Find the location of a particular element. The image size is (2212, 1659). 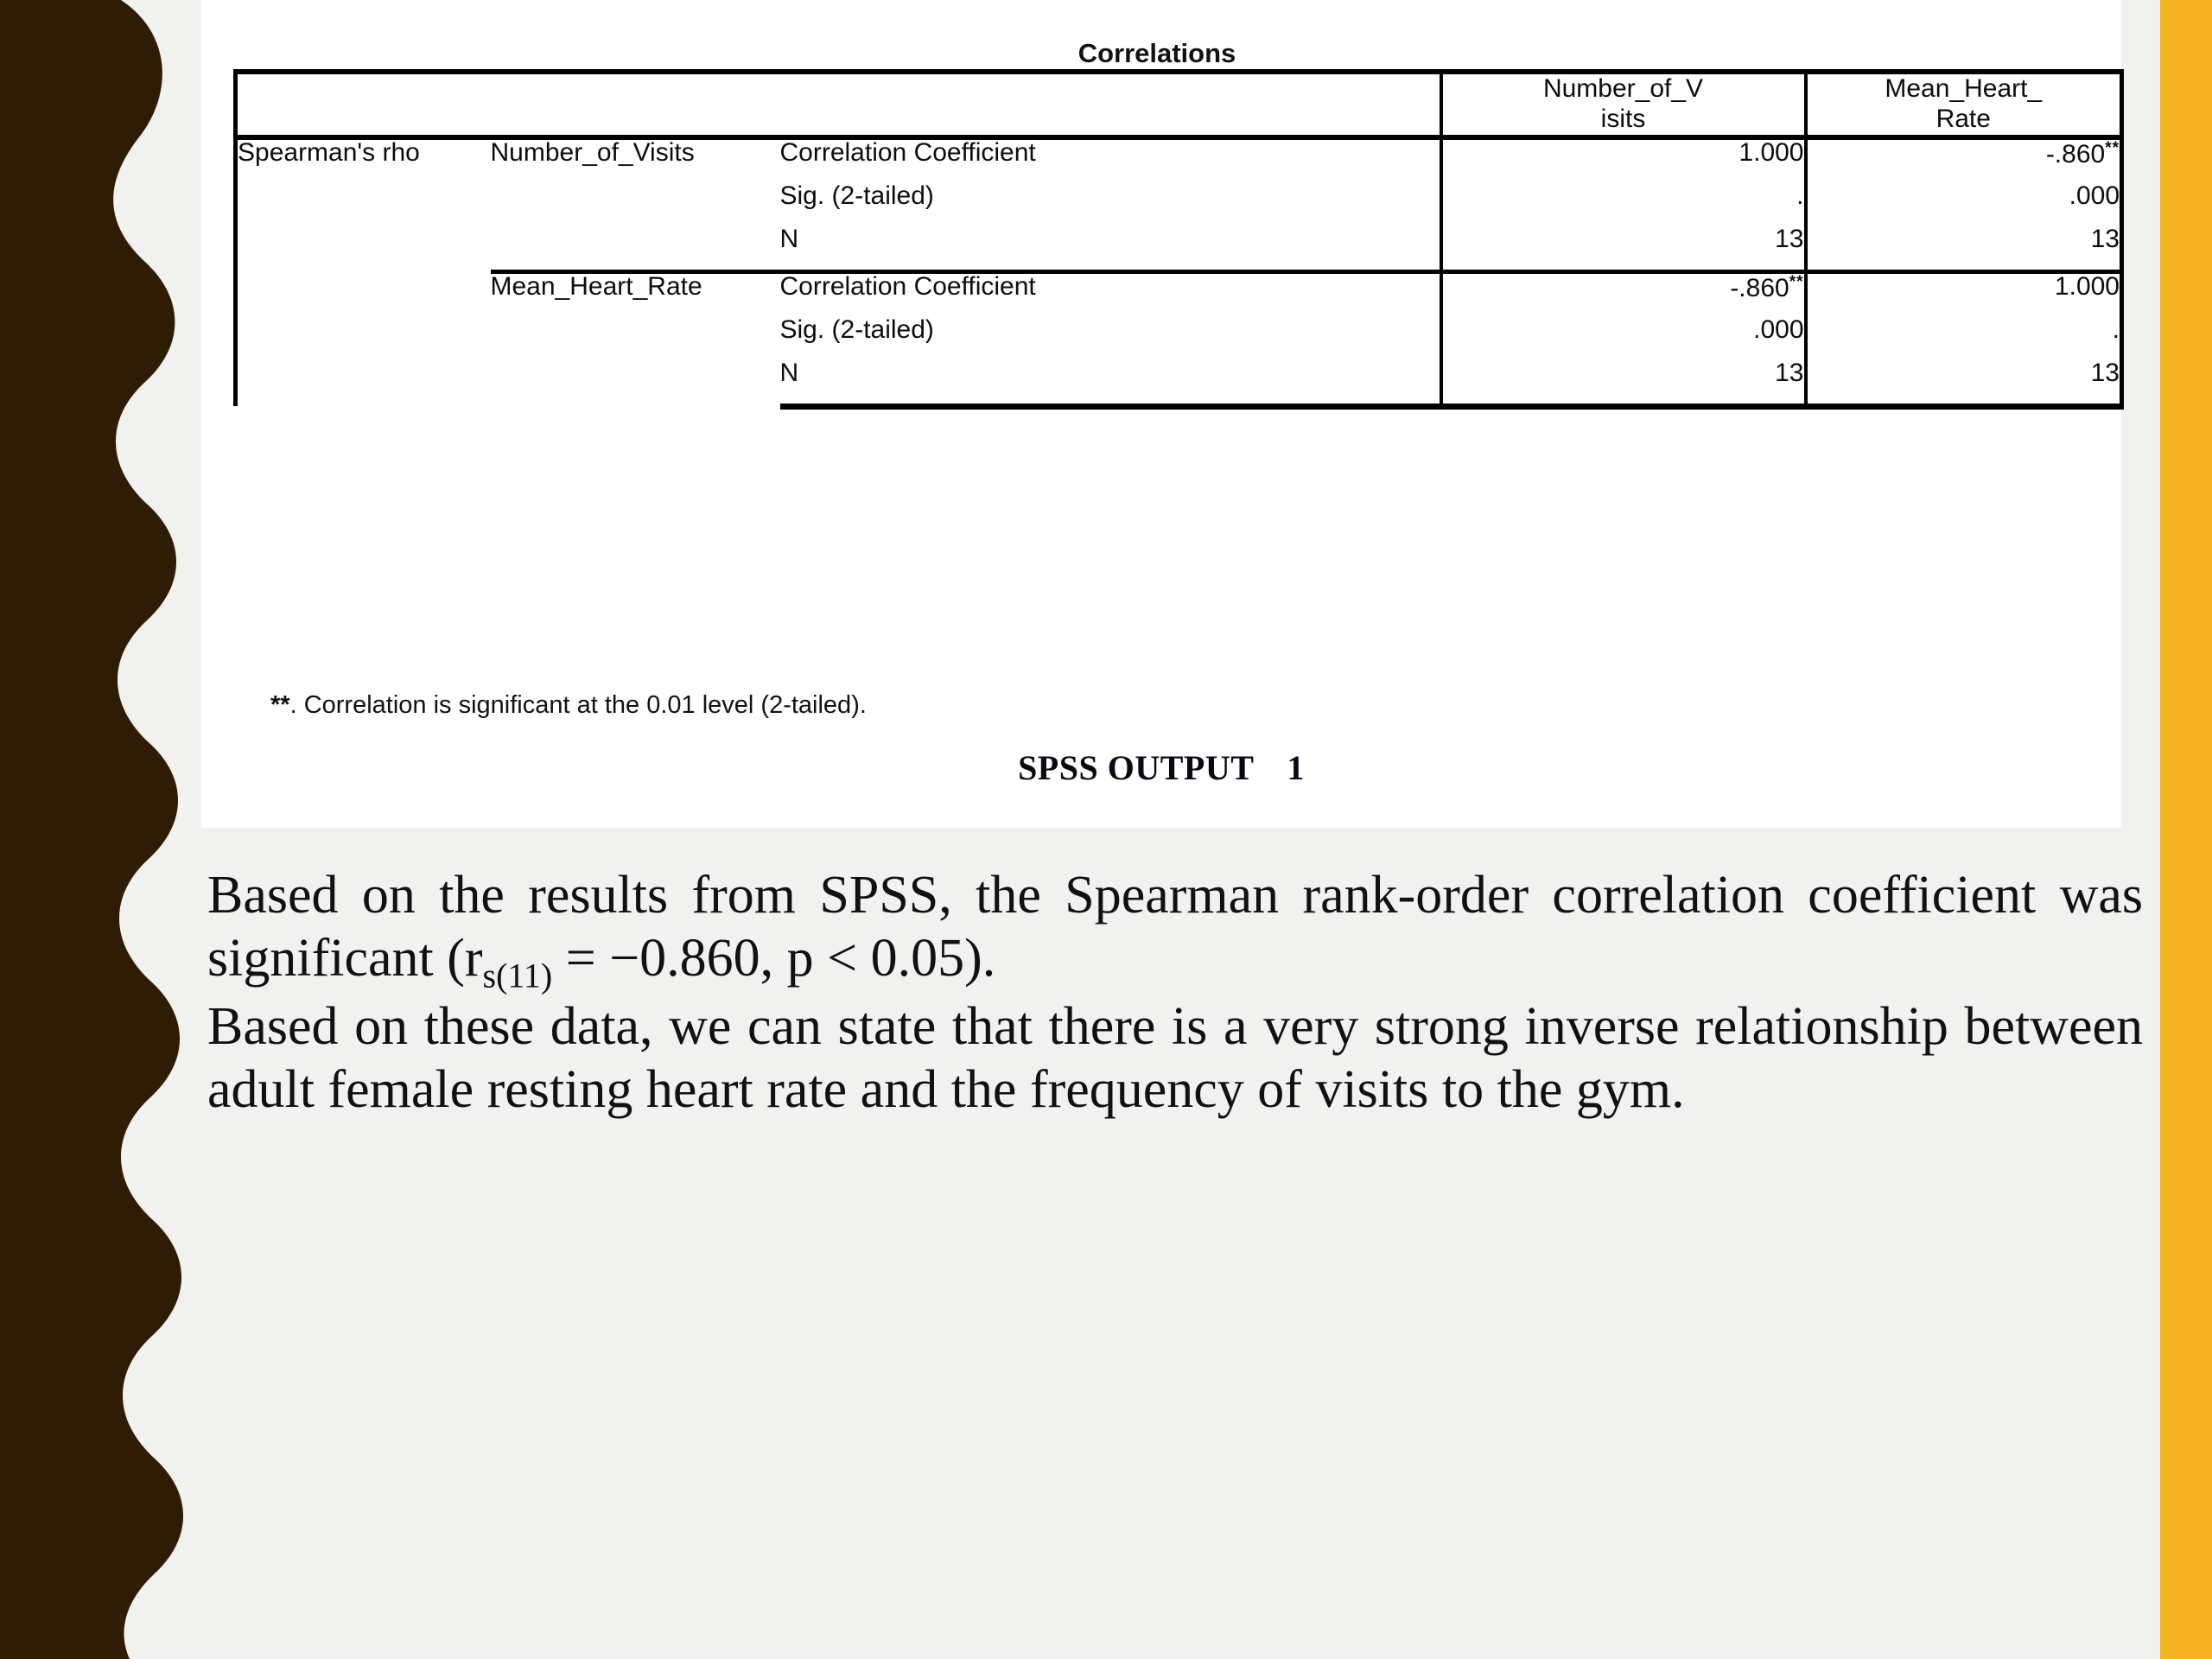

cell-r2c1-coefficient: -.860** is located at coordinates (1622, 293).